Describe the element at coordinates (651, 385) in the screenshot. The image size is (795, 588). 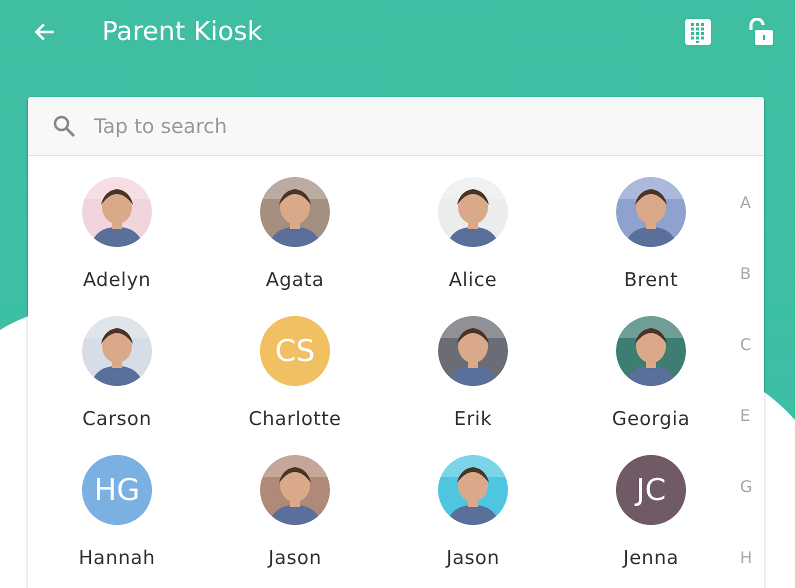
I see `student-tile: Georgia` at that location.